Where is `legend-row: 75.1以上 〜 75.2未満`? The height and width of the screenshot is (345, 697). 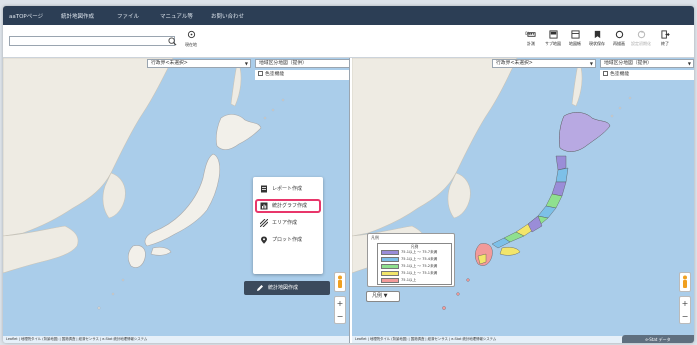
legend-row: 75.1以上 〜 75.2未満 is located at coordinates (414, 266).